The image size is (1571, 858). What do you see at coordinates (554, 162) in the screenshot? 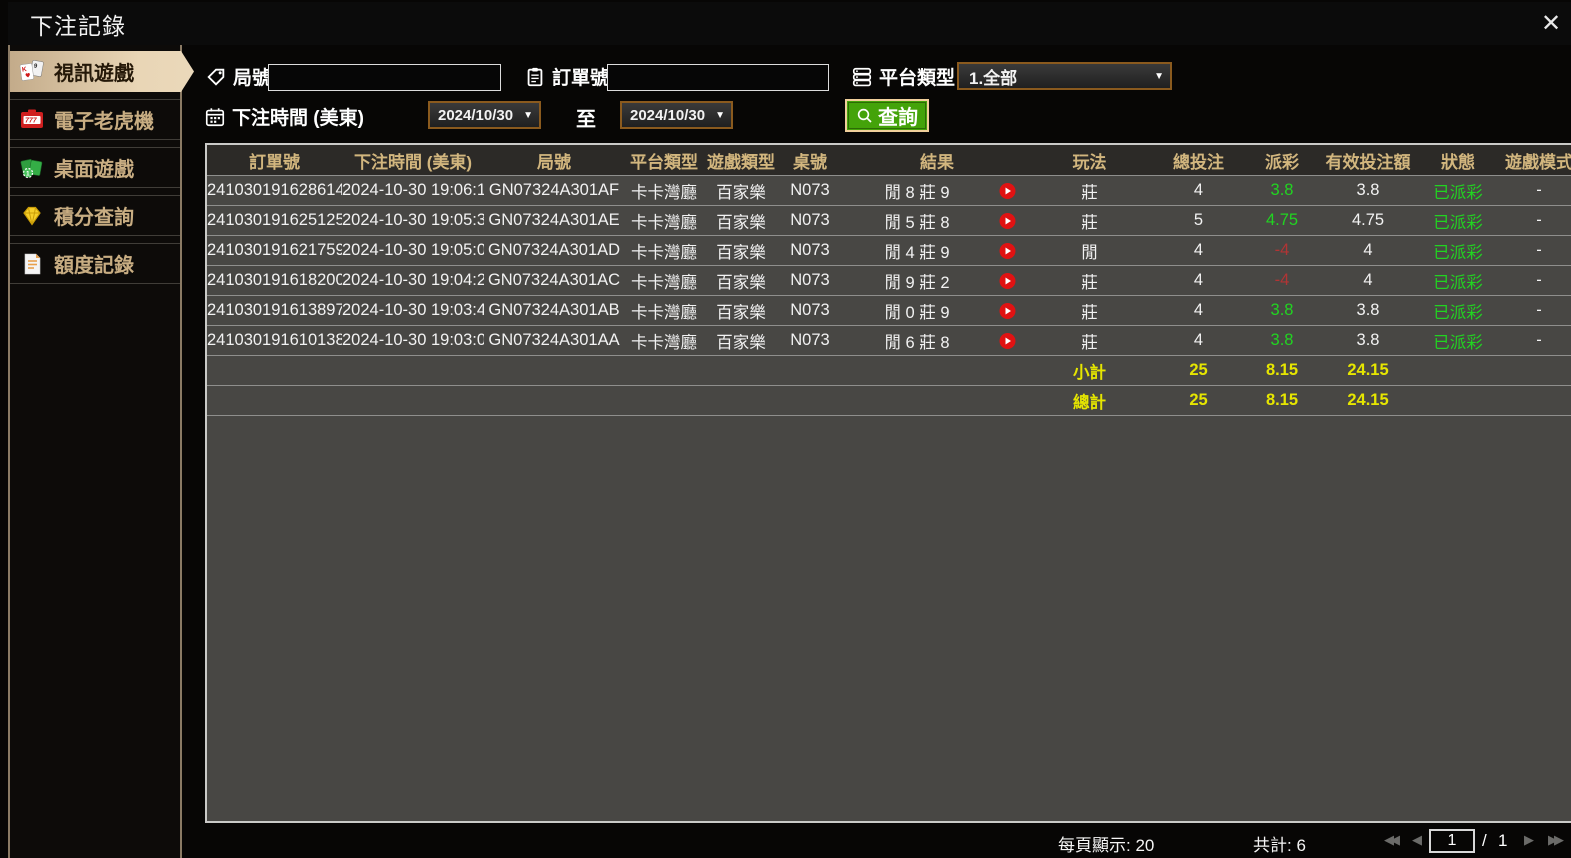
I see `table-cell: 局號` at bounding box center [554, 162].